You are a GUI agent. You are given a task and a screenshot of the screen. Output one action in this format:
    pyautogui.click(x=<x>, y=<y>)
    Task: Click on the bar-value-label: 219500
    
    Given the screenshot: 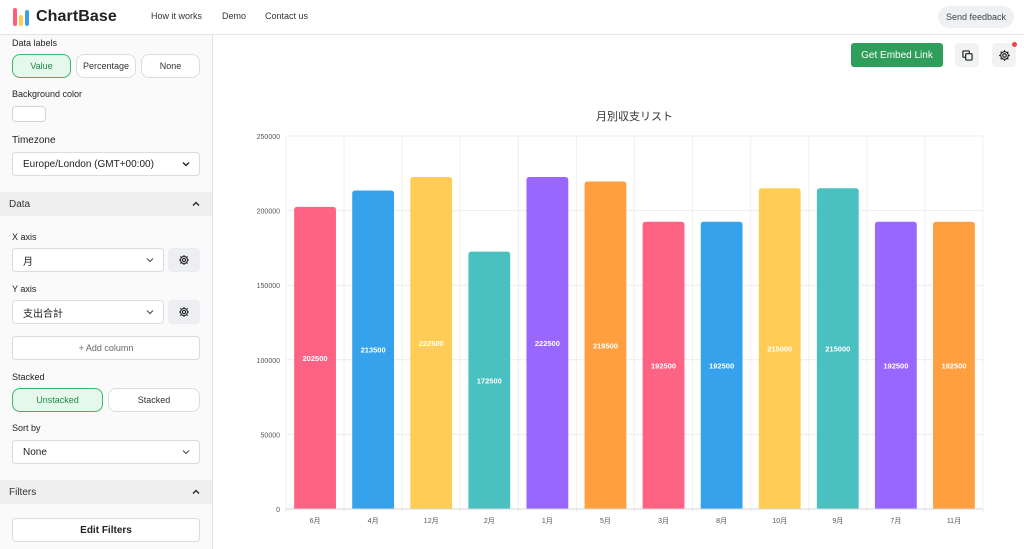 What is the action you would take?
    pyautogui.click(x=605, y=345)
    